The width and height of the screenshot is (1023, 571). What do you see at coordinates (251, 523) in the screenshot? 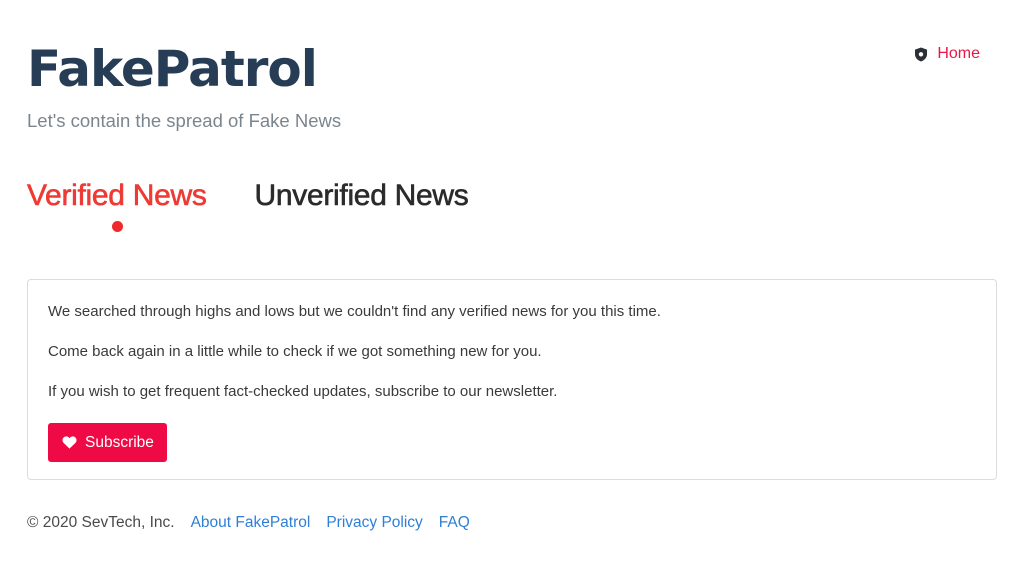
I see `footer-link-about: About FakePatrol` at bounding box center [251, 523].